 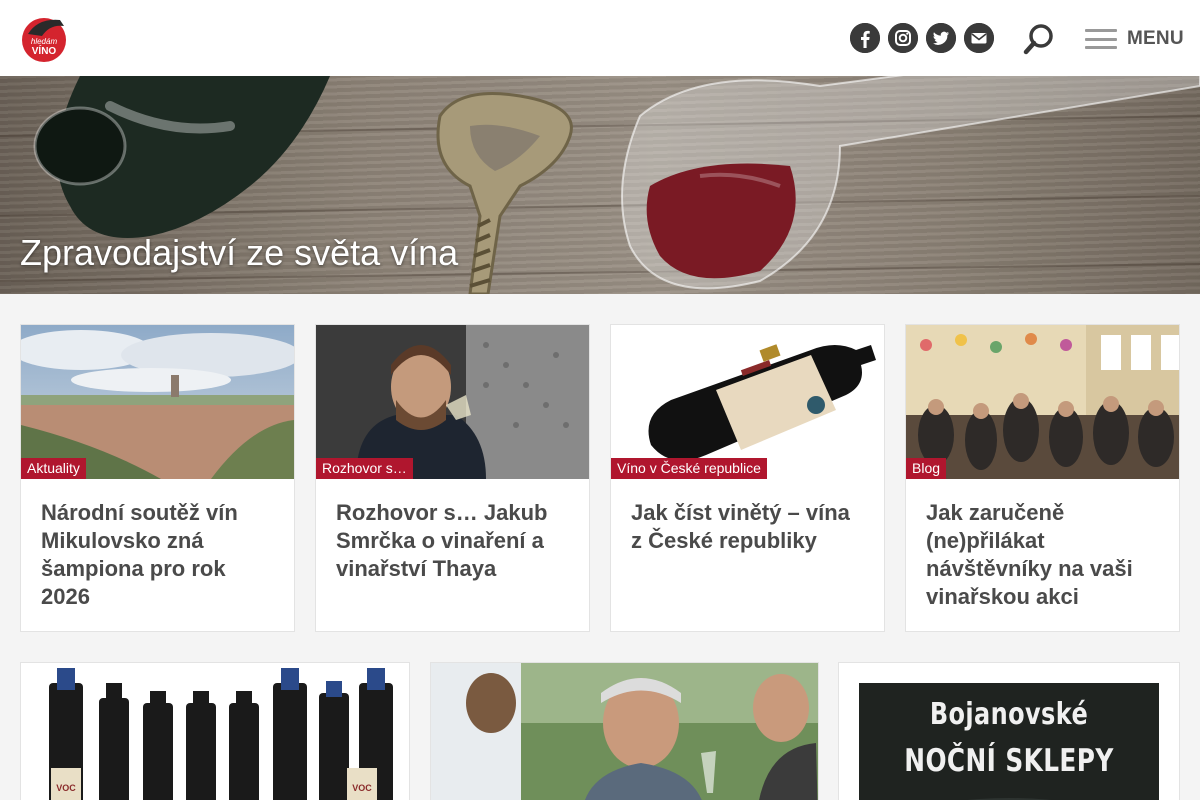 I want to click on article-image: Blog, so click(x=1042, y=402).